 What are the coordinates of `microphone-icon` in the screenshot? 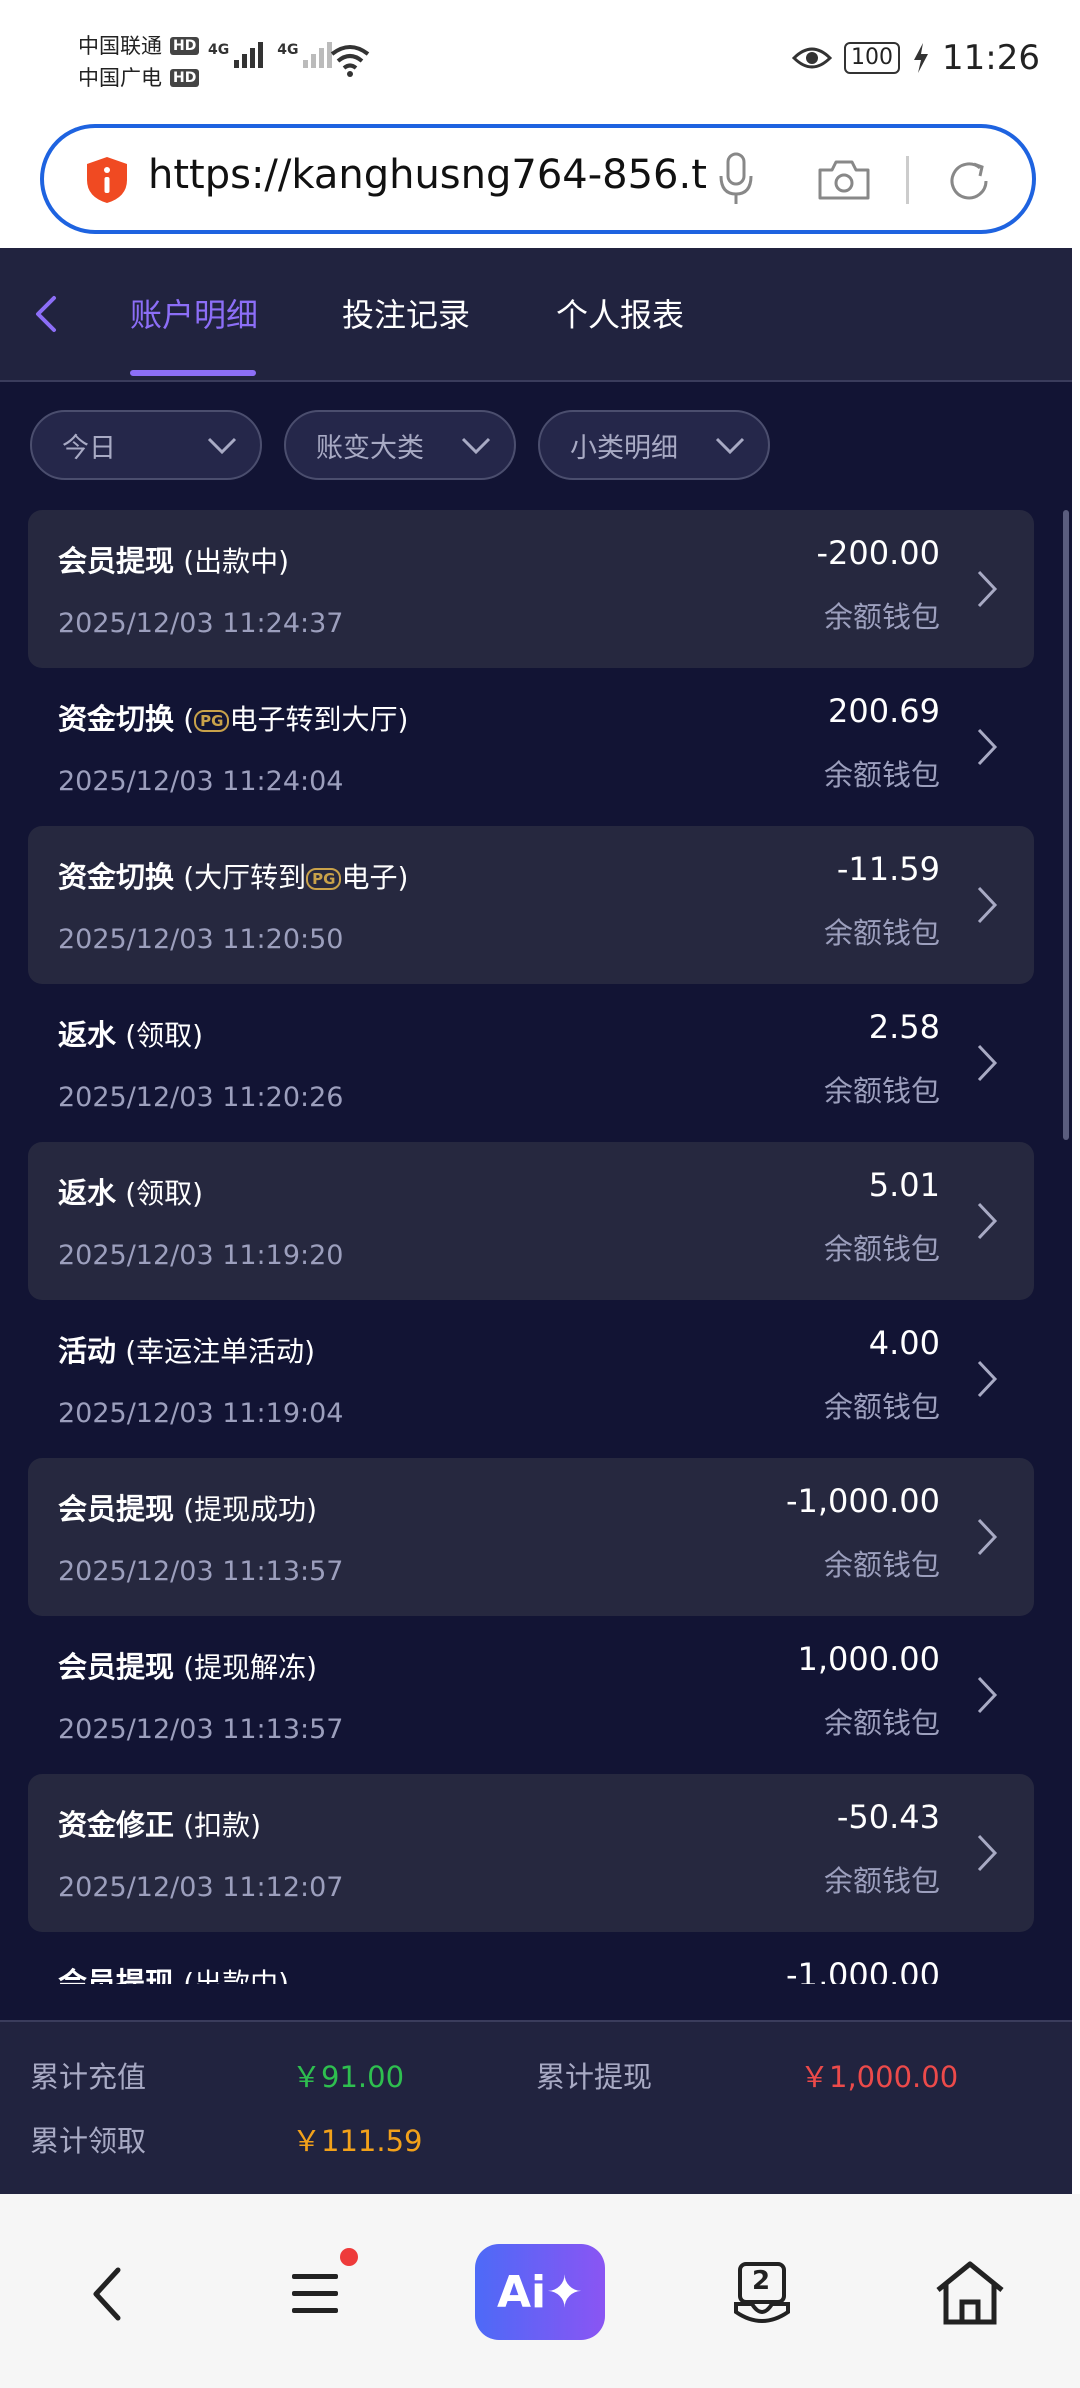 It's located at (736, 179).